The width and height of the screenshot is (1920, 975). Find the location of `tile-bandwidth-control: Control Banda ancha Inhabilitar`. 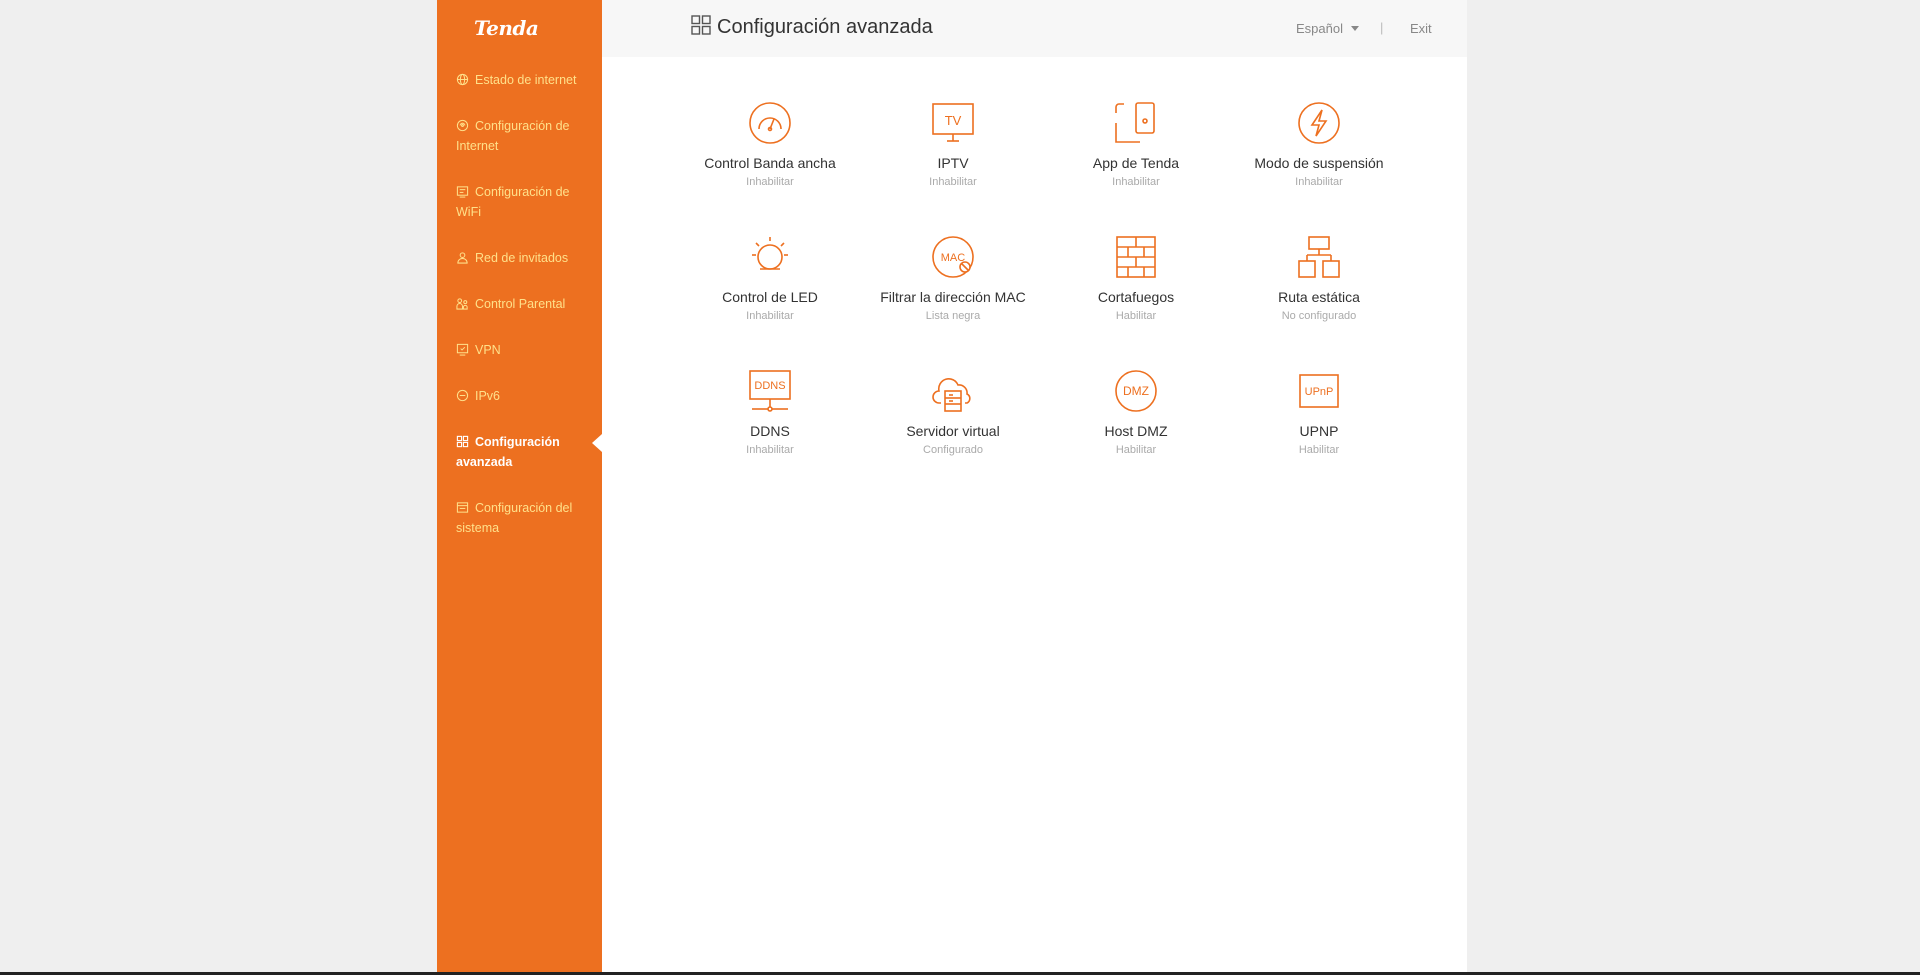

tile-bandwidth-control: Control Banda ancha Inhabilitar is located at coordinates (770, 156).